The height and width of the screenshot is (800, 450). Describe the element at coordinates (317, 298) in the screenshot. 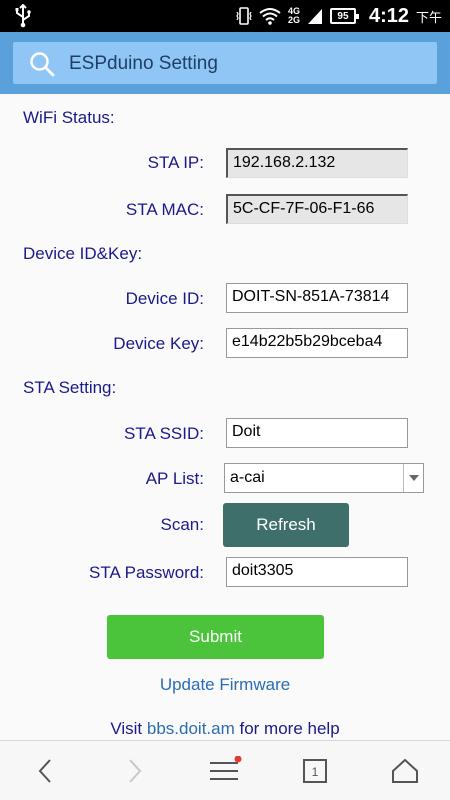

I see `device-id-field: DOIT-SN-851A-73814` at that location.